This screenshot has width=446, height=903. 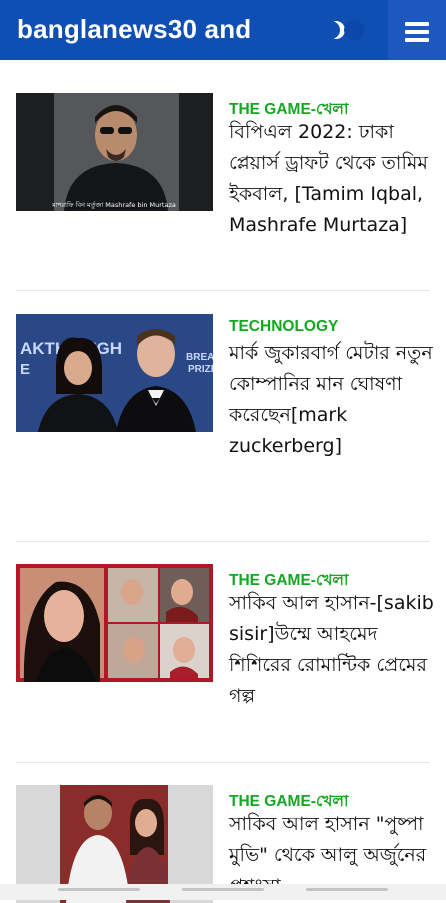 I want to click on menu-button, so click(x=417, y=30).